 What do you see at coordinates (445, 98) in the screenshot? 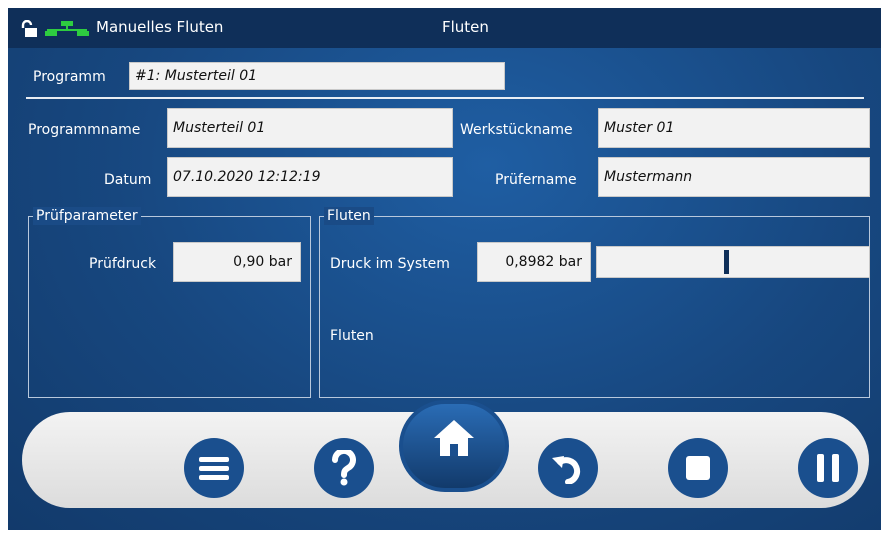
I see `divider` at bounding box center [445, 98].